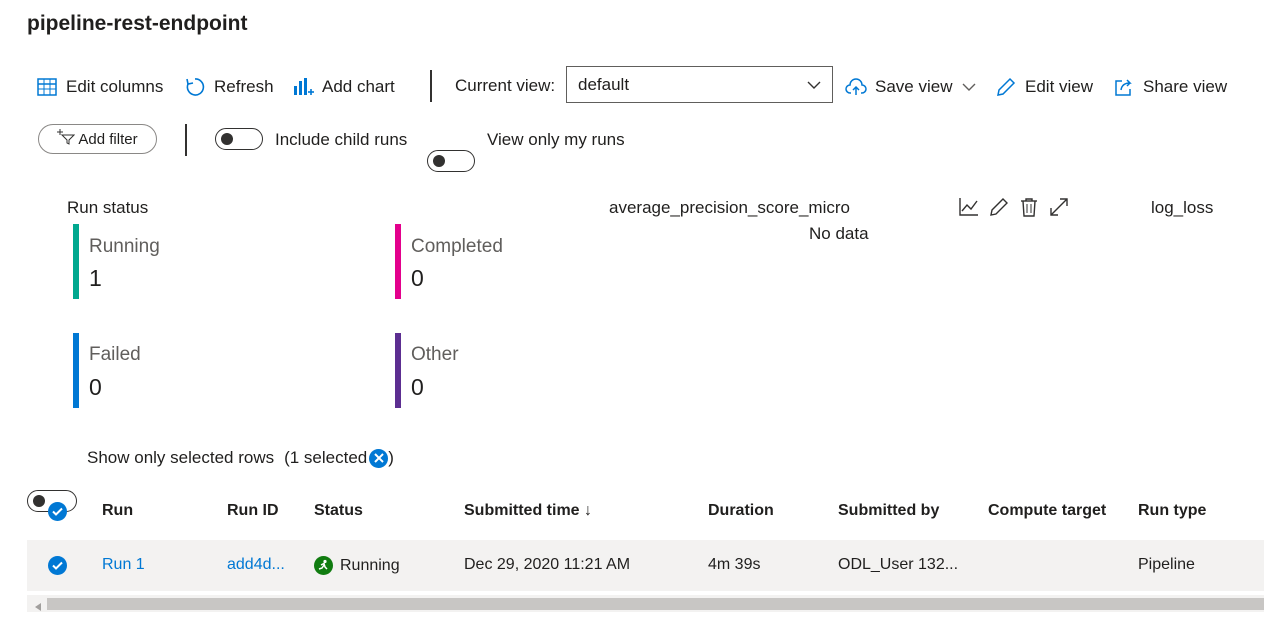 Image resolution: width=1264 pixels, height=621 pixels. Describe the element at coordinates (528, 511) in the screenshot. I see `column-header-submitted-time: Submitted time ↓` at that location.